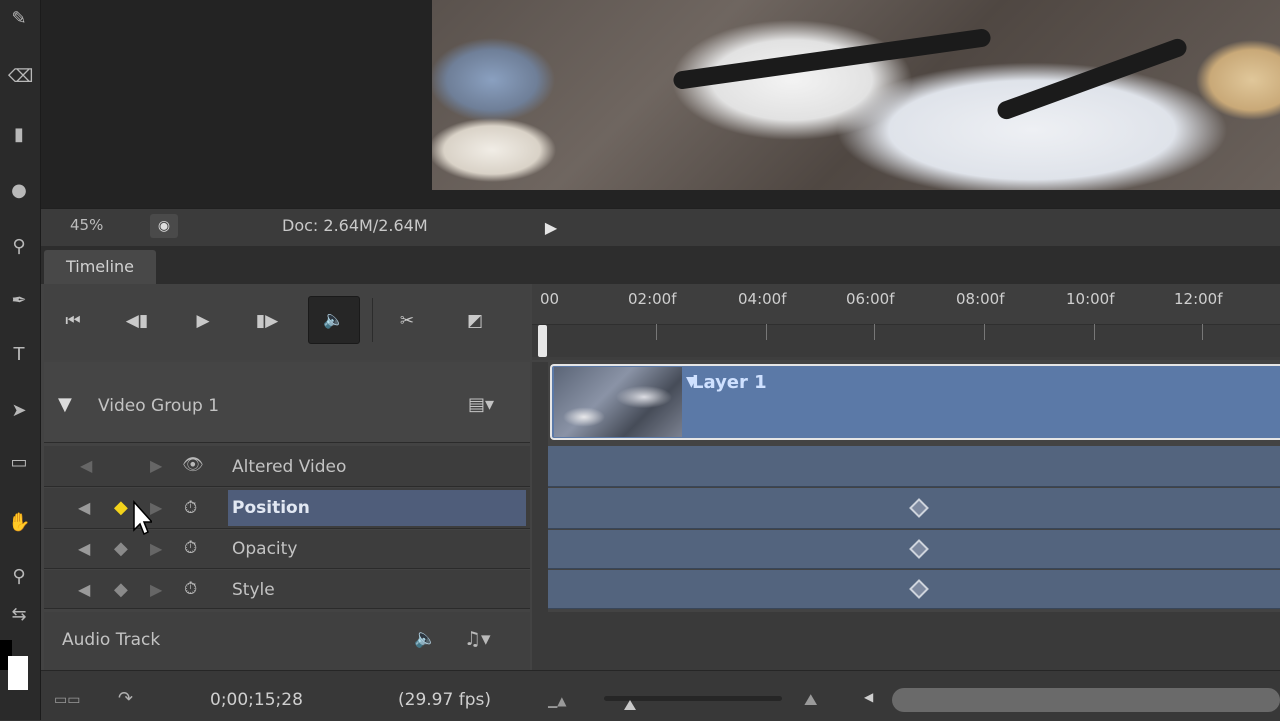 The image size is (1280, 721). What do you see at coordinates (762, 299) in the screenshot?
I see `ruler-label: 04:00f` at bounding box center [762, 299].